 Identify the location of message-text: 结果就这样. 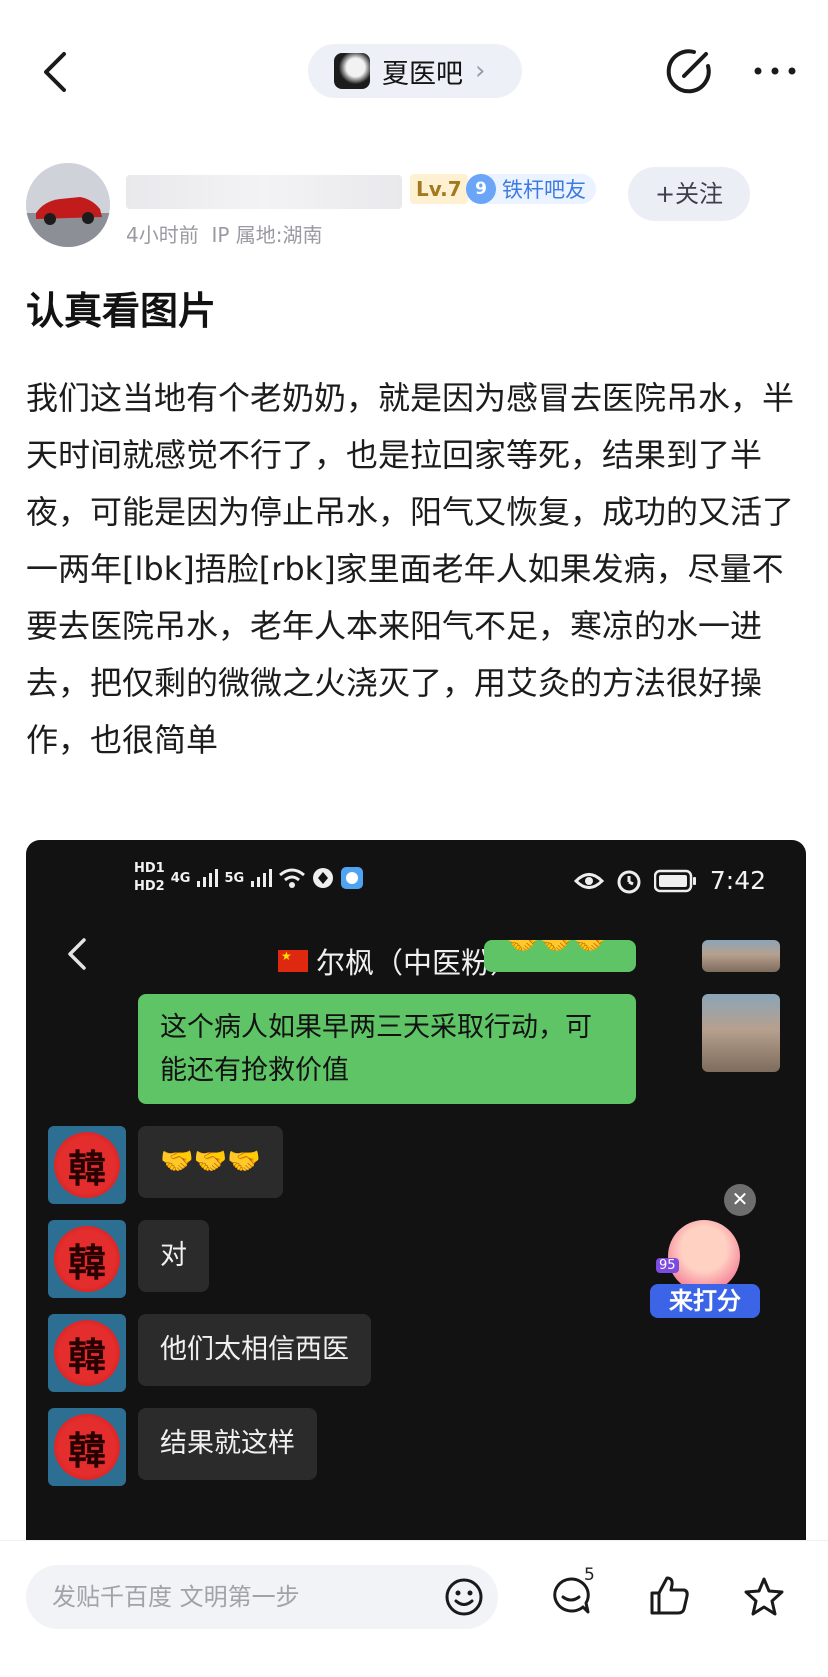
(227, 1443).